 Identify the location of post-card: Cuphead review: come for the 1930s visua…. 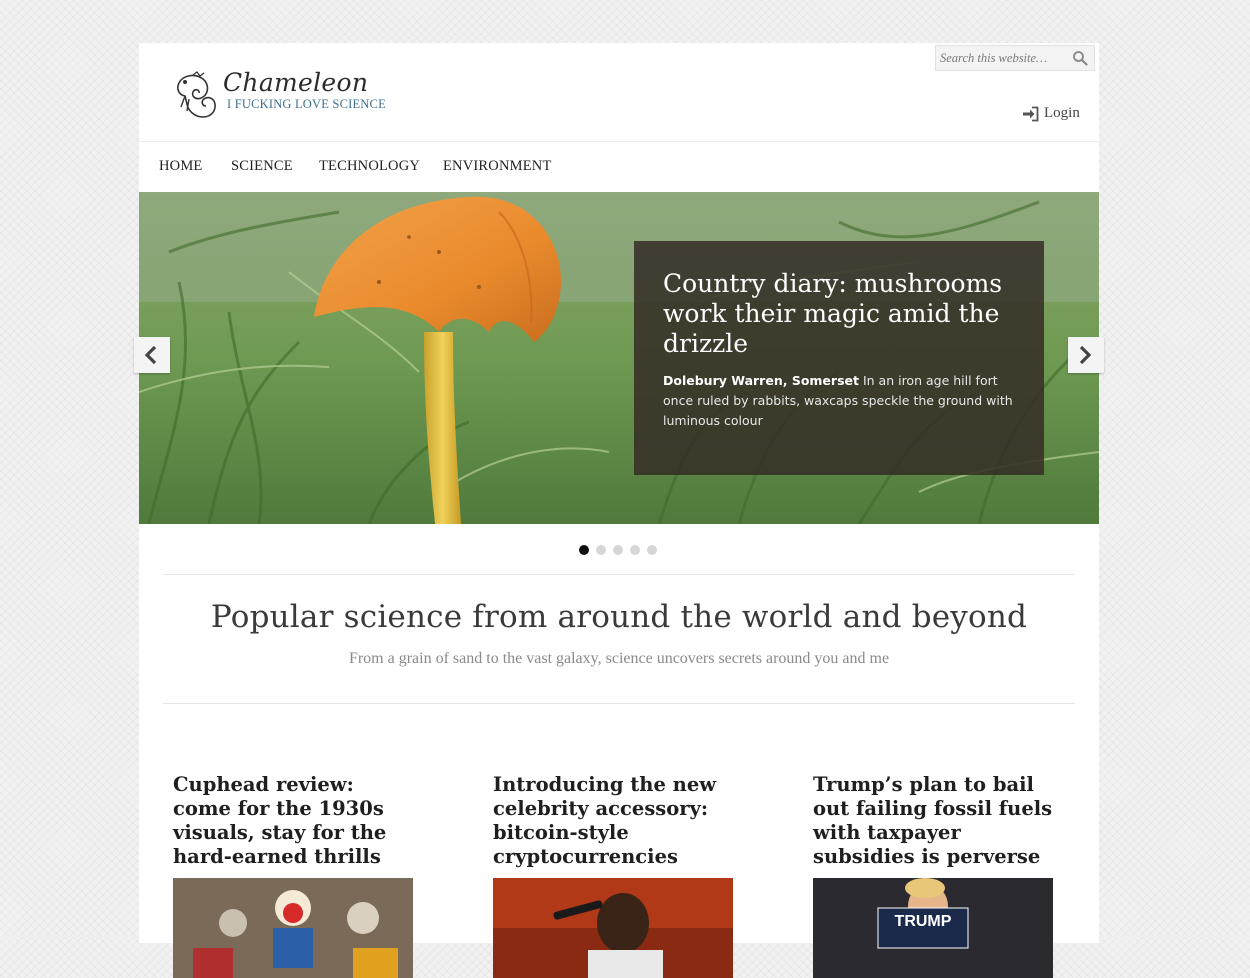
(293, 875).